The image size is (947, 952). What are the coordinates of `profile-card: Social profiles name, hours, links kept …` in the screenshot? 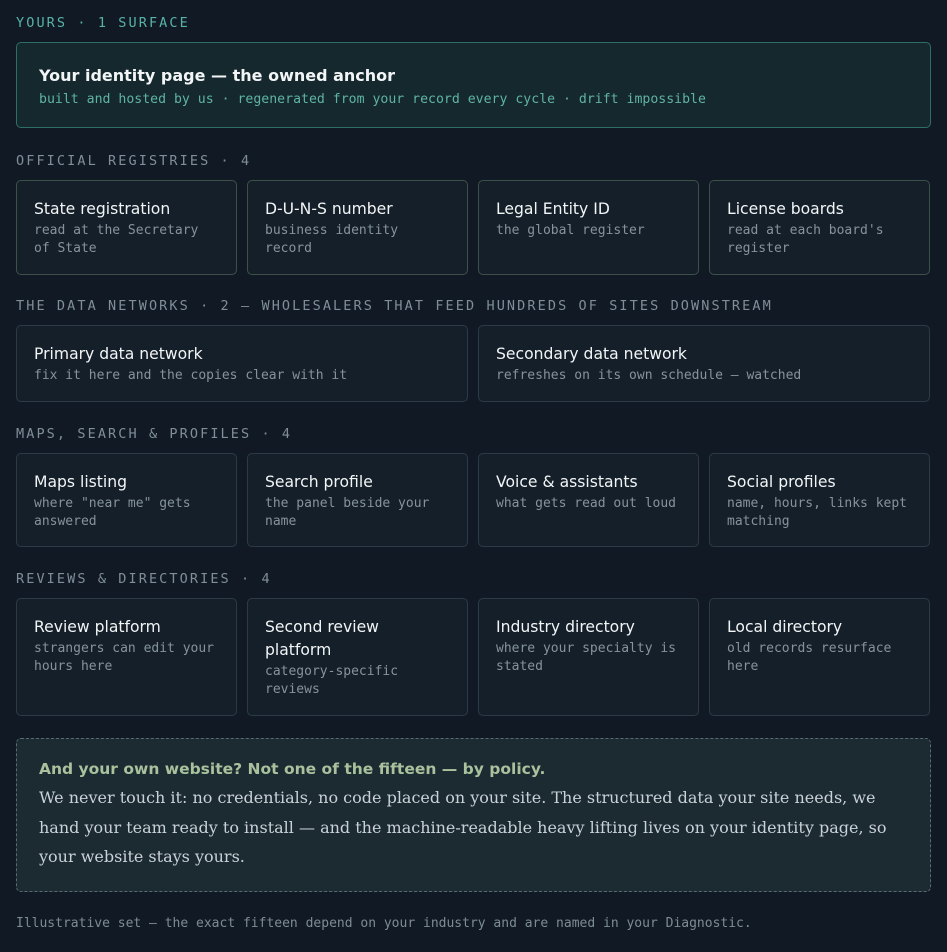 It's located at (819, 500).